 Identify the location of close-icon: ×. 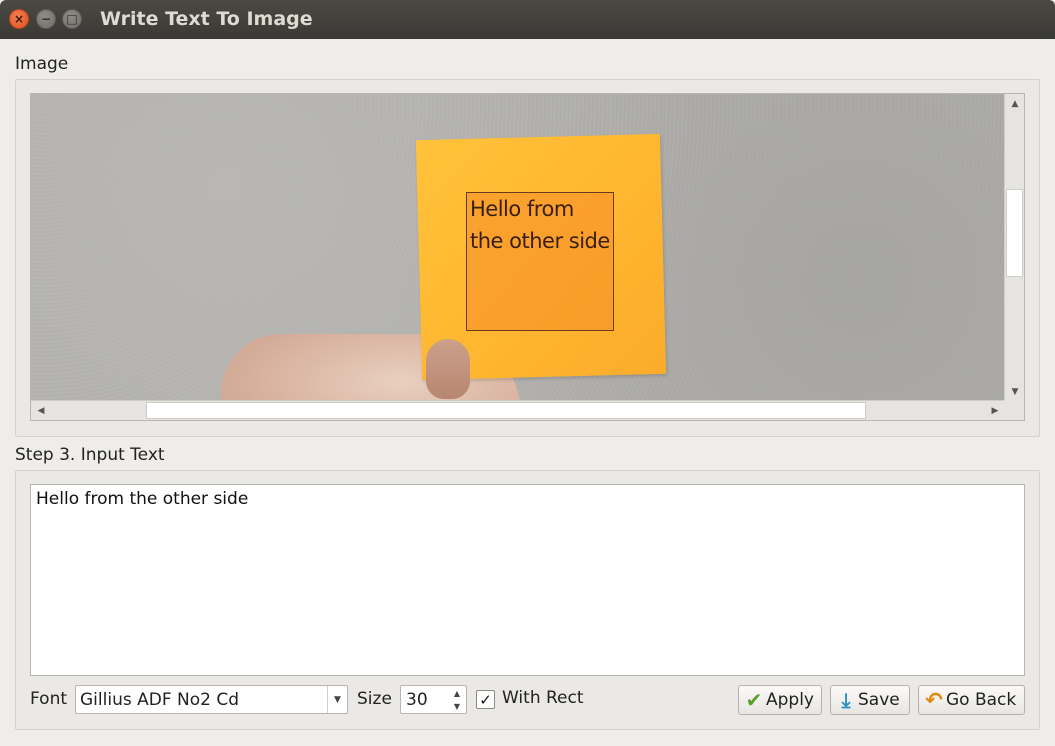
(19, 19).